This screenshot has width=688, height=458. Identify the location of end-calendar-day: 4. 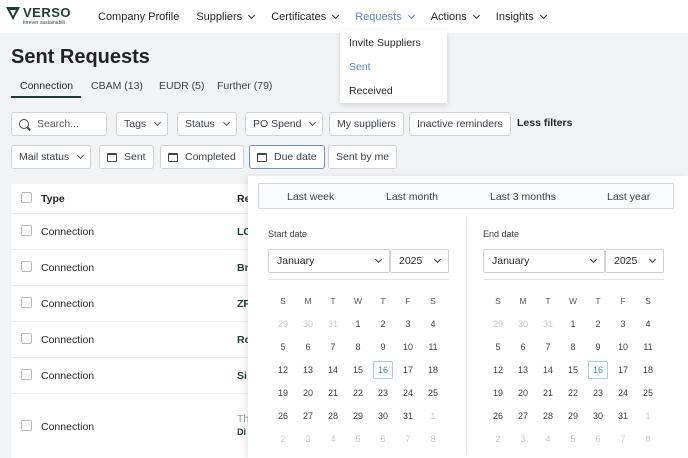
(648, 324).